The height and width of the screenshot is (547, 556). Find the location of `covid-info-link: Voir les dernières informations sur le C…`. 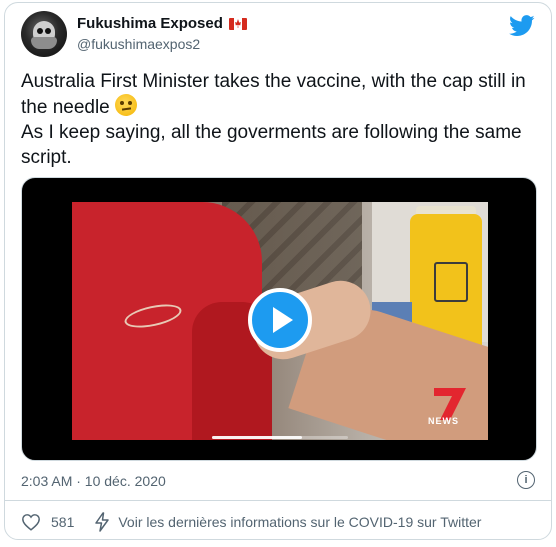

covid-info-link: Voir les dernières informations sur le C… is located at coordinates (287, 522).